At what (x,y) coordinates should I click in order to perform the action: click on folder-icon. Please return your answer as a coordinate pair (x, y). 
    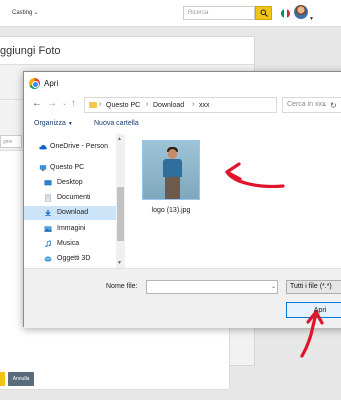
    Looking at the image, I should click on (93, 105).